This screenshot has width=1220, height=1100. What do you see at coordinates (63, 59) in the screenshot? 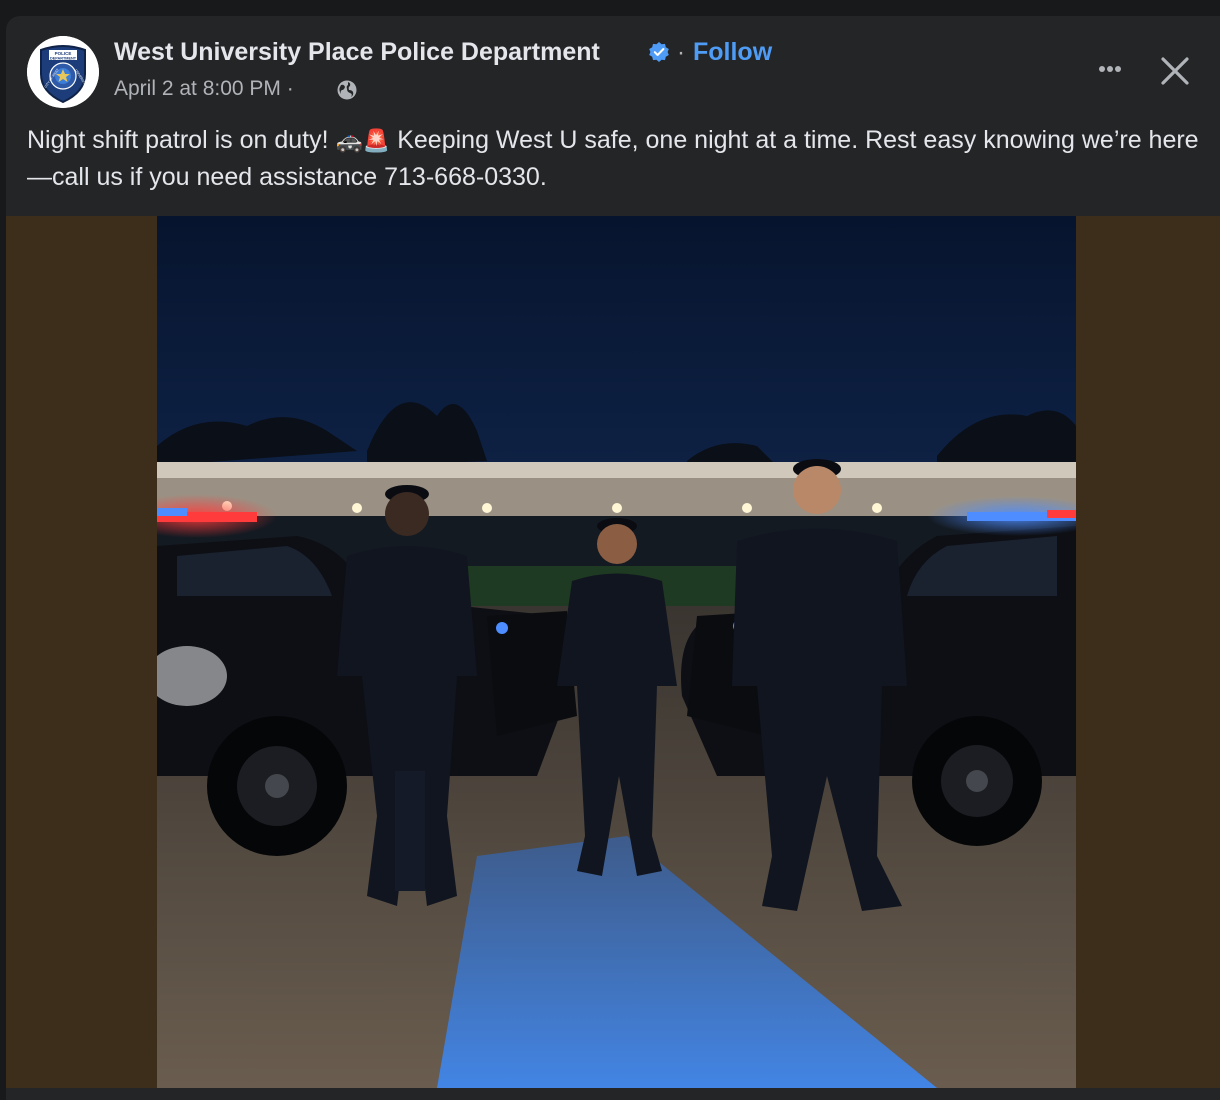
I see `badge-text-line2: DEPARTMENT` at bounding box center [63, 59].